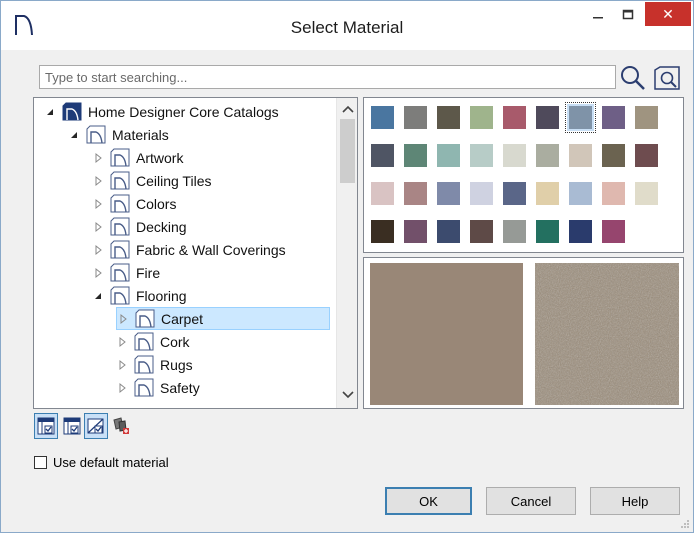  I want to click on material-swatch-grid, so click(523, 175).